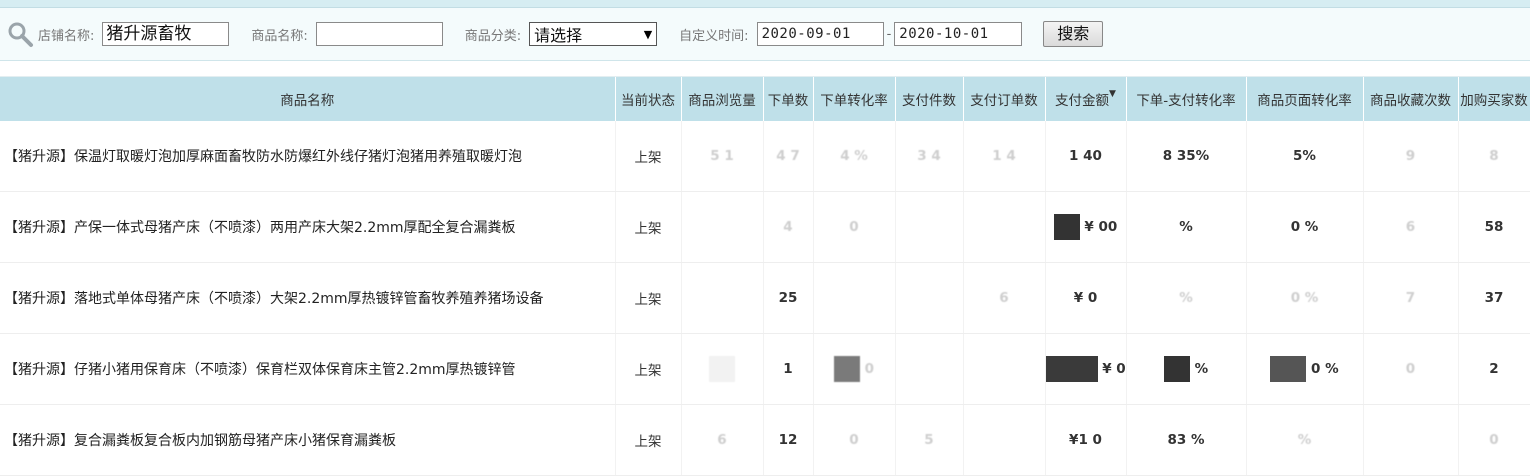 Image resolution: width=1530 pixels, height=476 pixels. What do you see at coordinates (1494, 99) in the screenshot?
I see `header-cart: 加购买家数` at bounding box center [1494, 99].